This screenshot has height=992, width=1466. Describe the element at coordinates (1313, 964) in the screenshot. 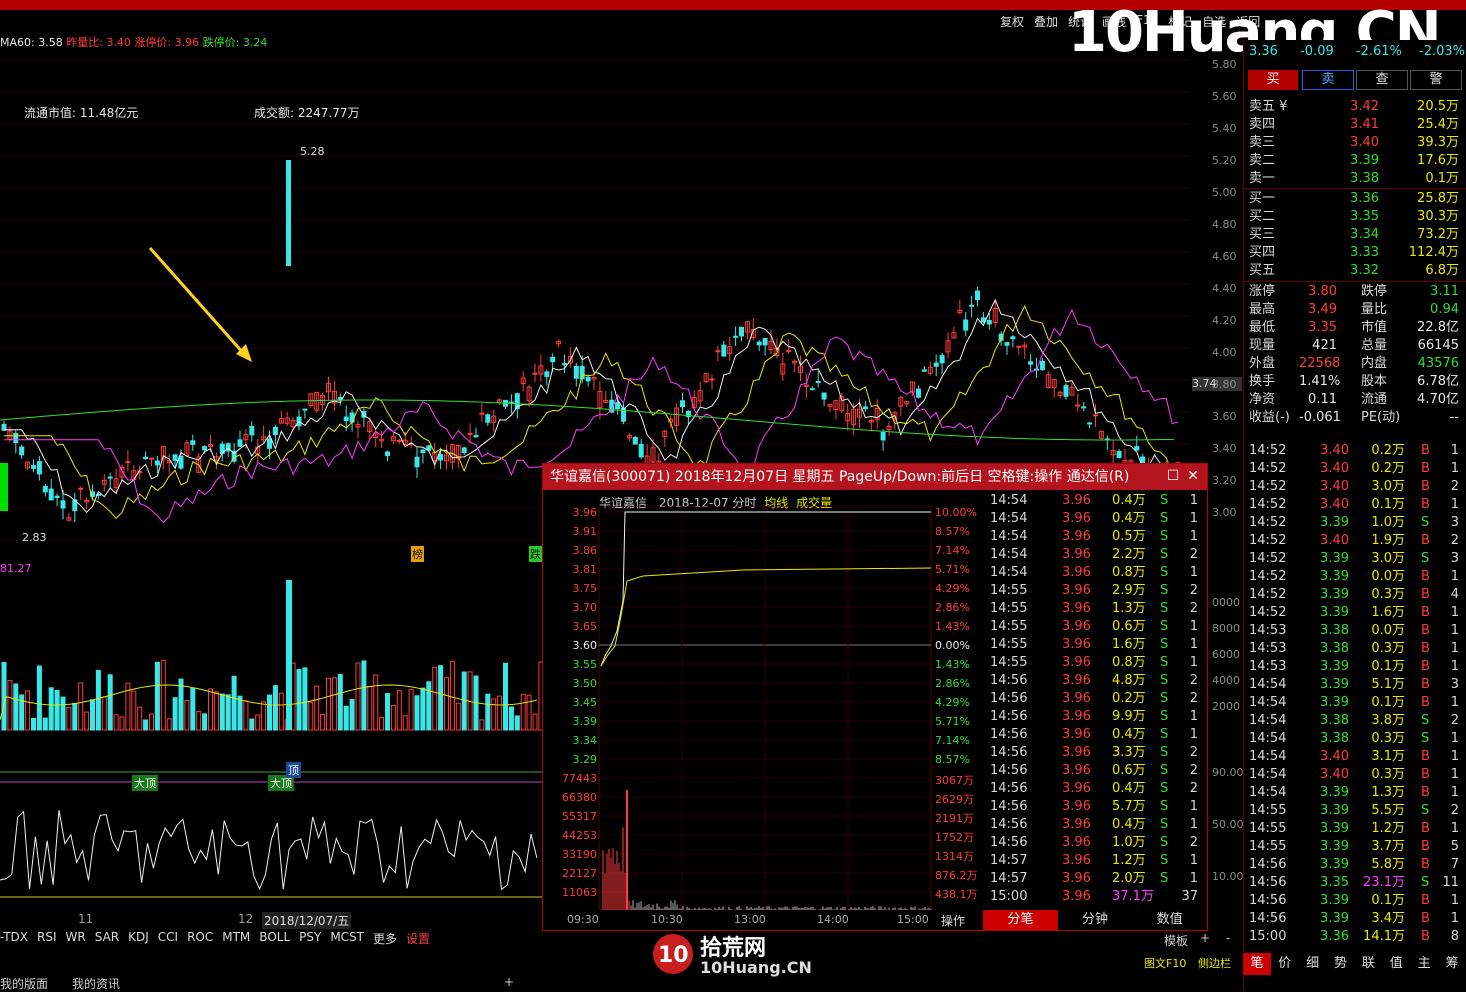

I see `quote-tab: 细` at that location.